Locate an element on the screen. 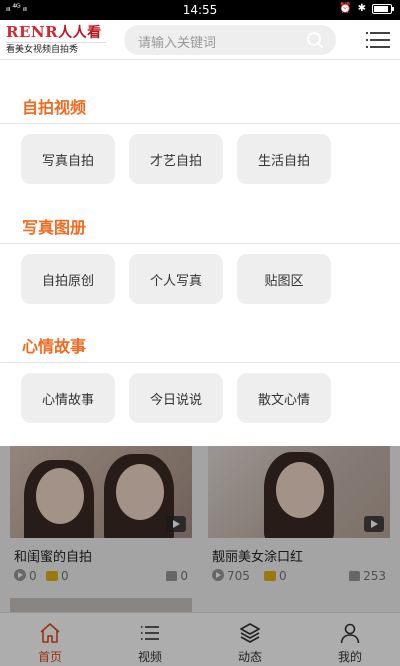  tag-button: 写真自拍 is located at coordinates (68, 159).